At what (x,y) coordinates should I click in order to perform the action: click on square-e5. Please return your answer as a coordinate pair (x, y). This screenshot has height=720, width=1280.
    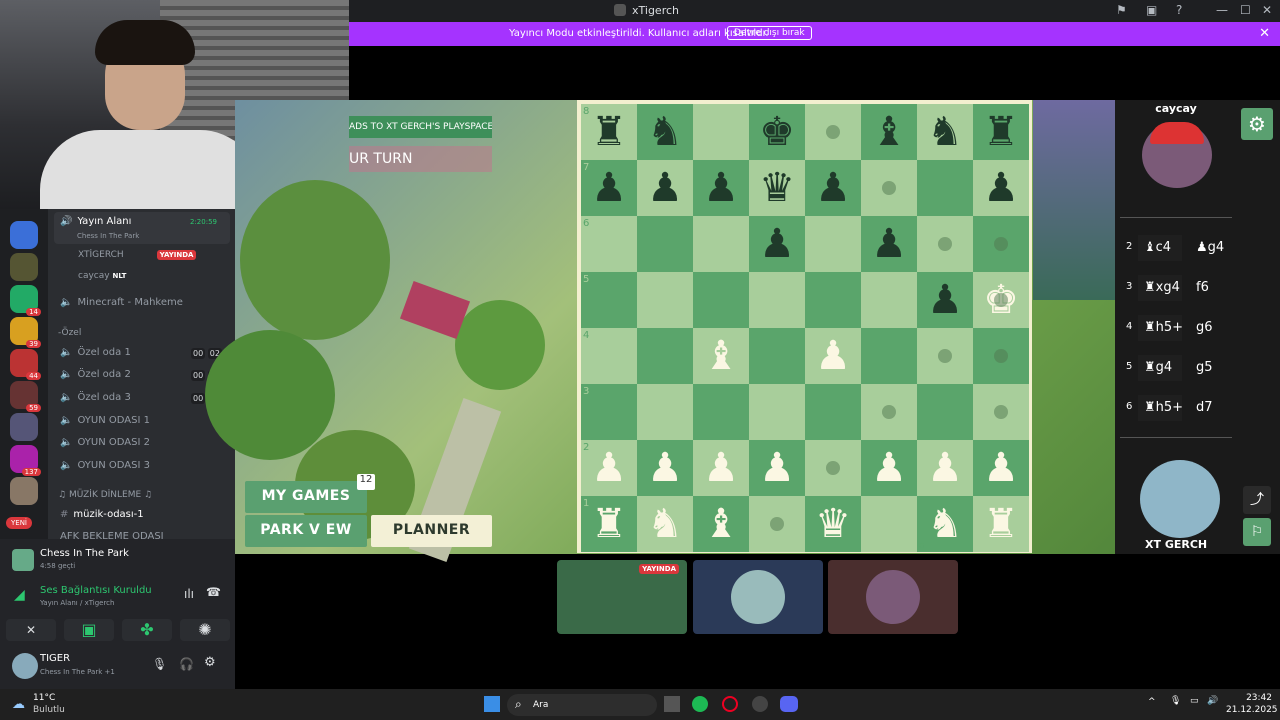
    Looking at the image, I should click on (833, 300).